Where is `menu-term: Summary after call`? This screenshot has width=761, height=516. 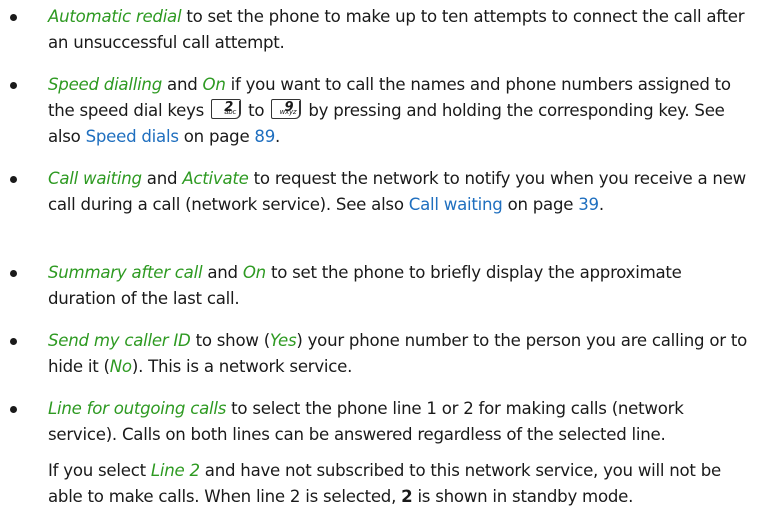
menu-term: Summary after call is located at coordinates (125, 272).